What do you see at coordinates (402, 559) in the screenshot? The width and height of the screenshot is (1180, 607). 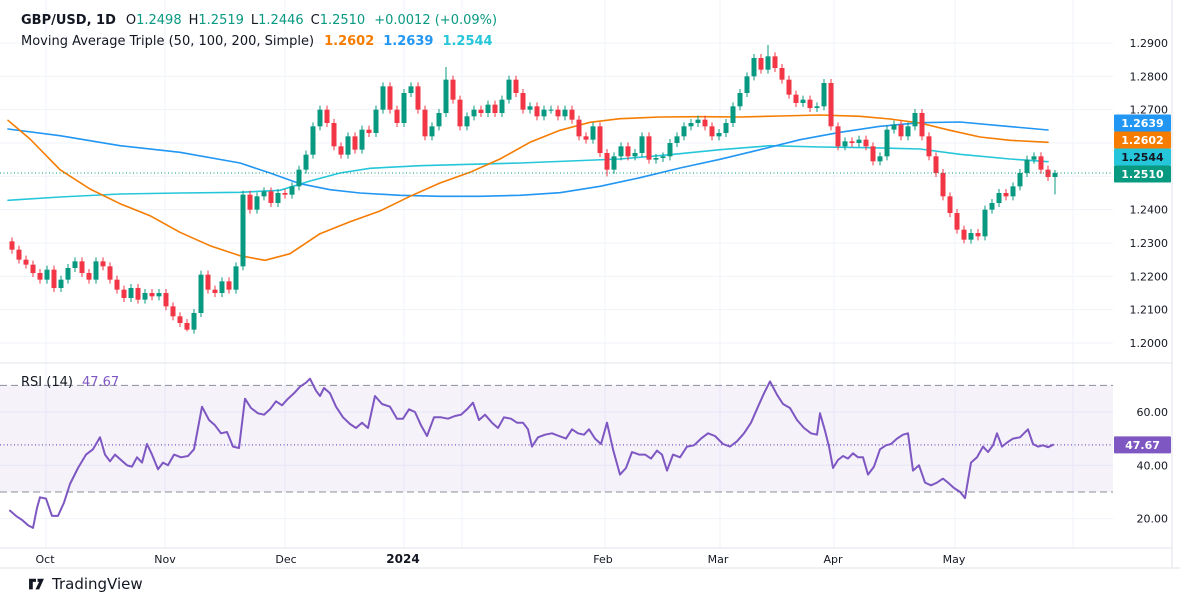 I see `time-axis-label: 2024` at bounding box center [402, 559].